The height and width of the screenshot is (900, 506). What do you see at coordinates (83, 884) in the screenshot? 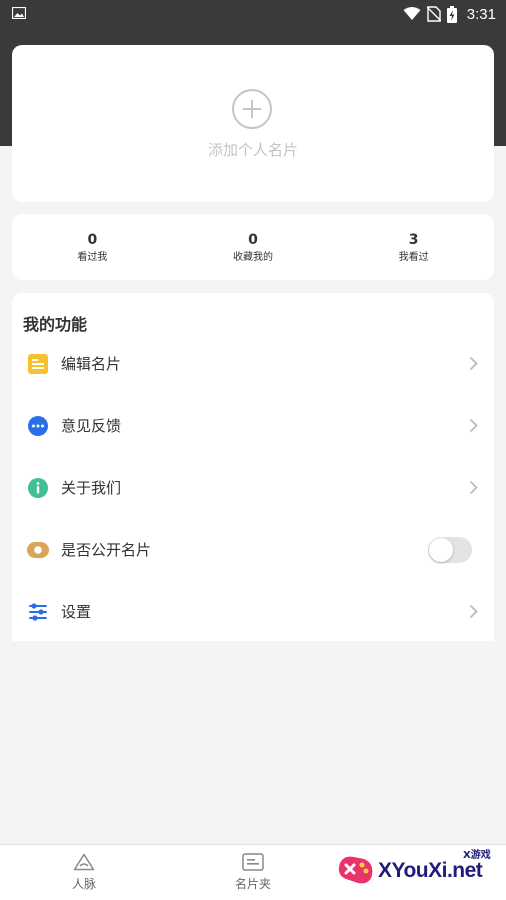
I see `nav-label: 人脉` at bounding box center [83, 884].